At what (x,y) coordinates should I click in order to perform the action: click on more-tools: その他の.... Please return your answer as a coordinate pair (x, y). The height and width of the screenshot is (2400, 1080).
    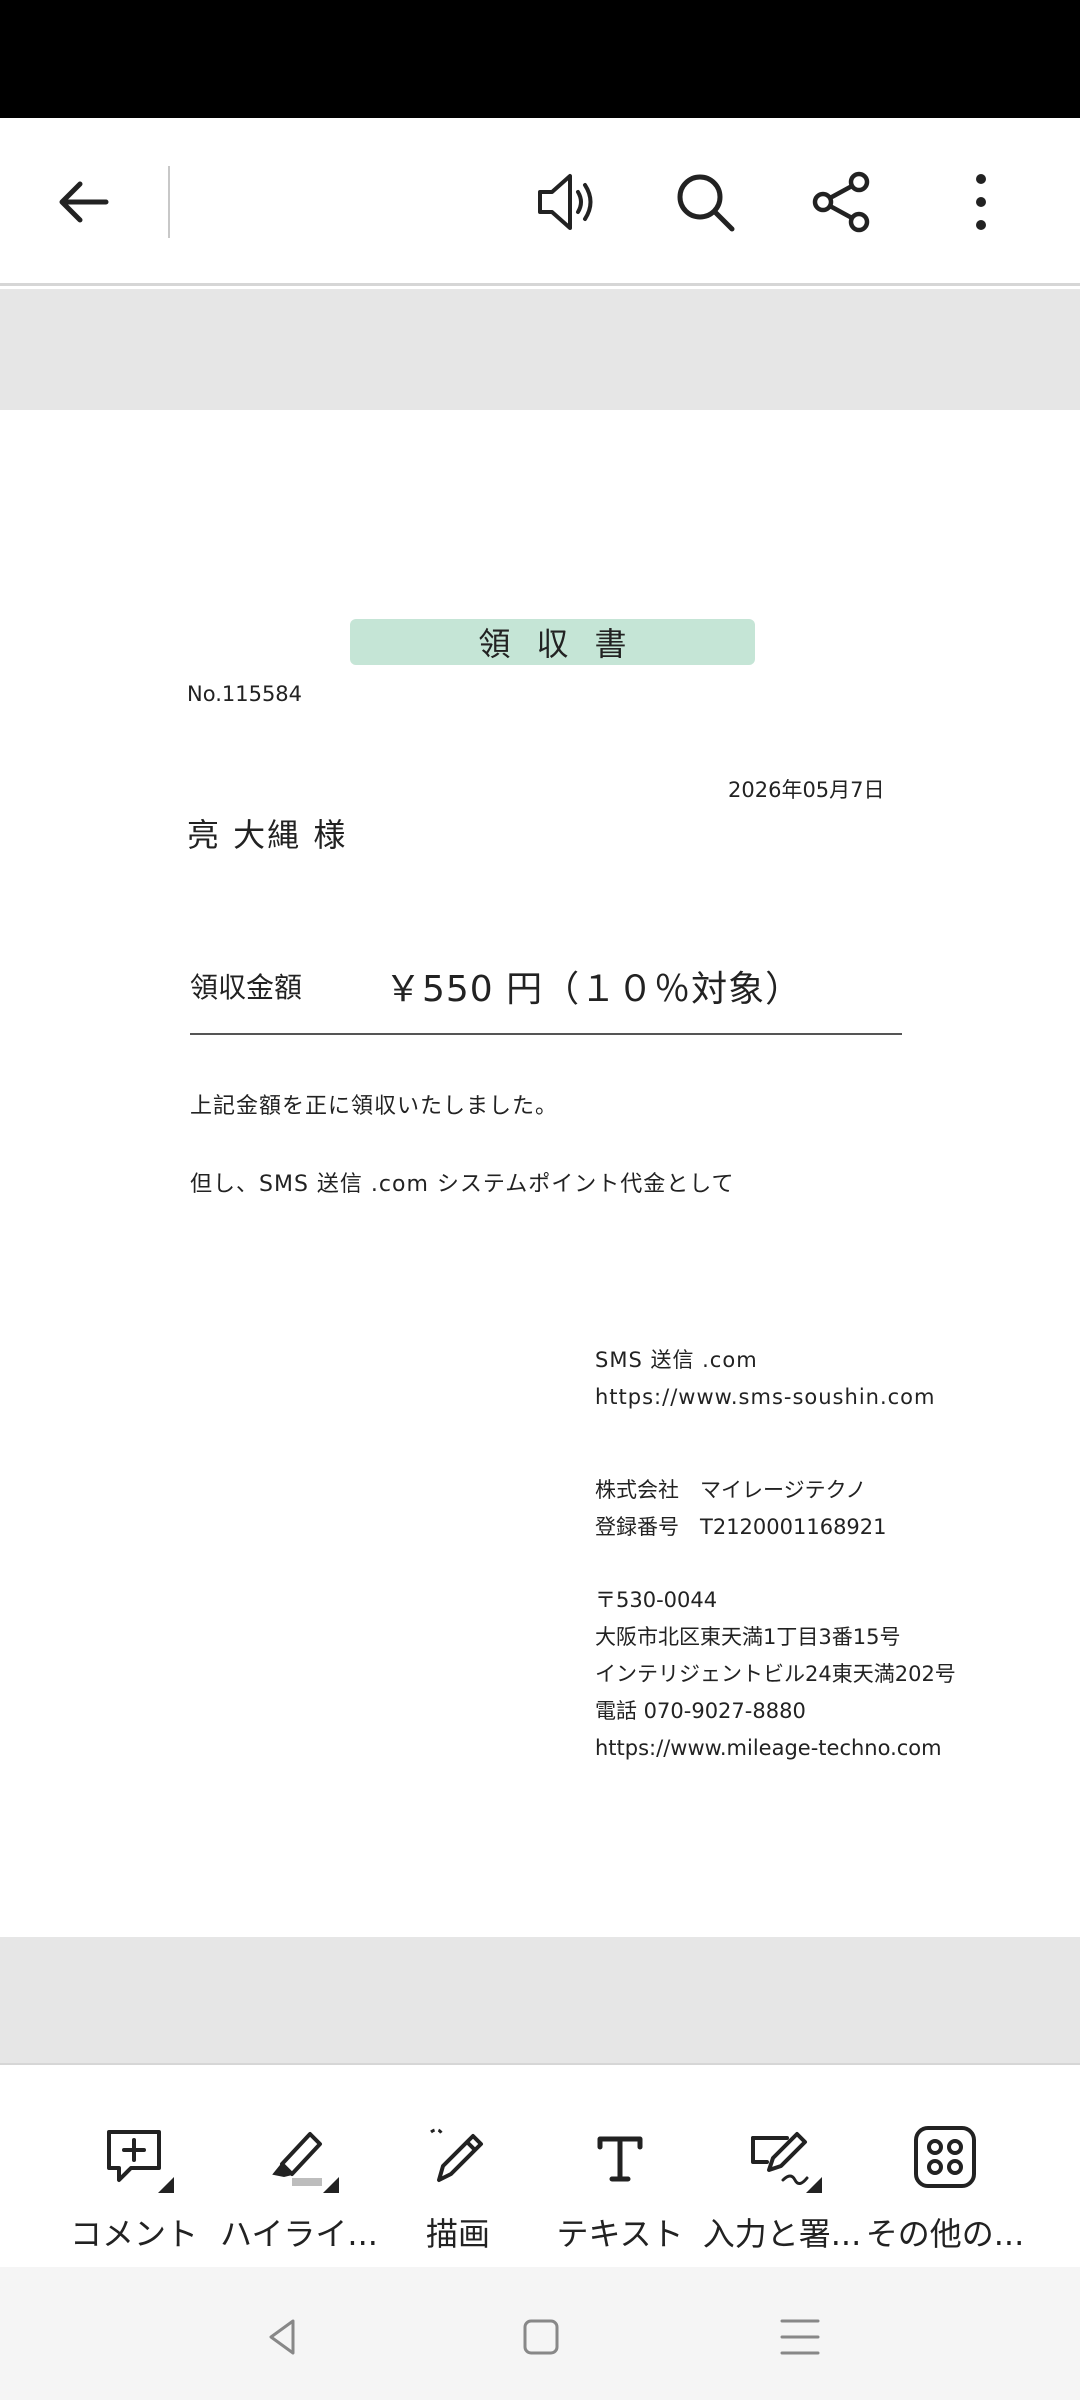
    Looking at the image, I should click on (945, 2192).